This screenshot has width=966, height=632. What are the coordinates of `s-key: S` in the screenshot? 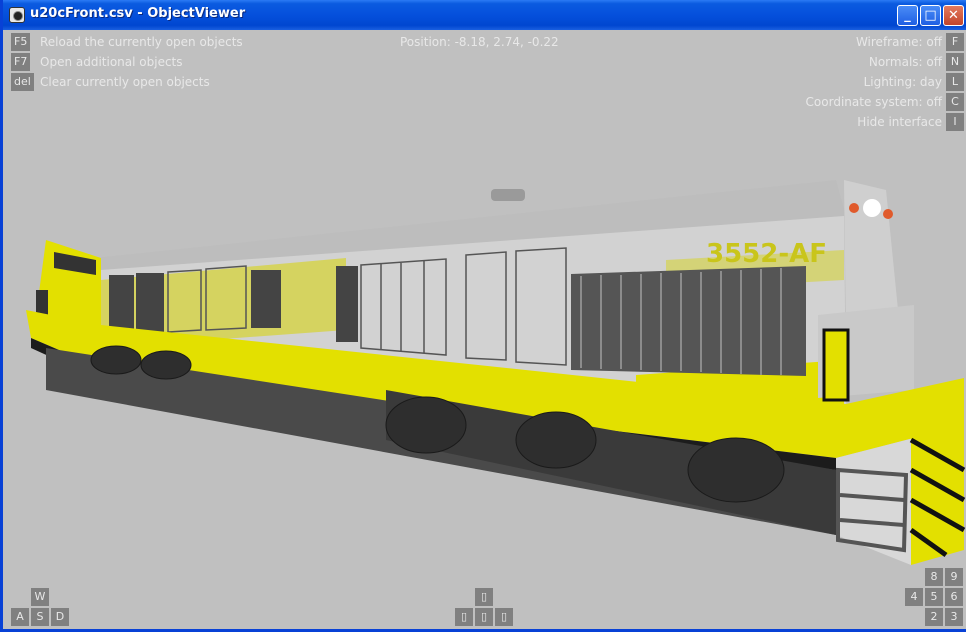 It's located at (40, 617).